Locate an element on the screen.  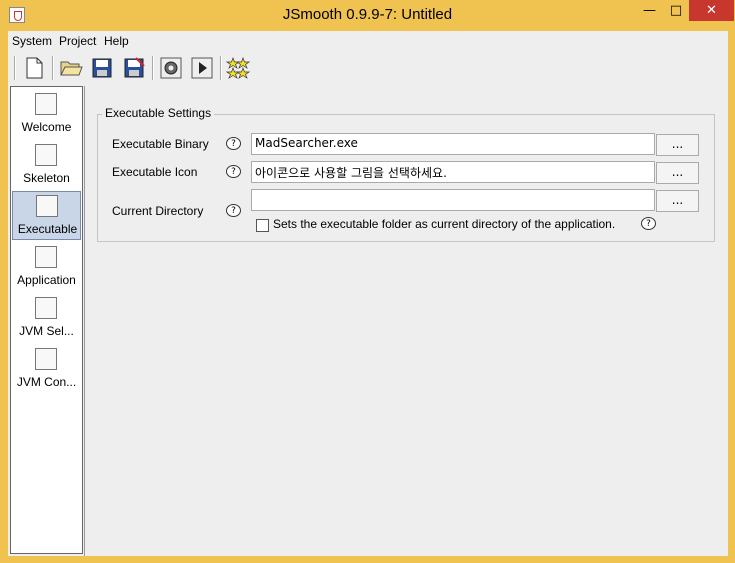
toolbar is located at coordinates (368, 68).